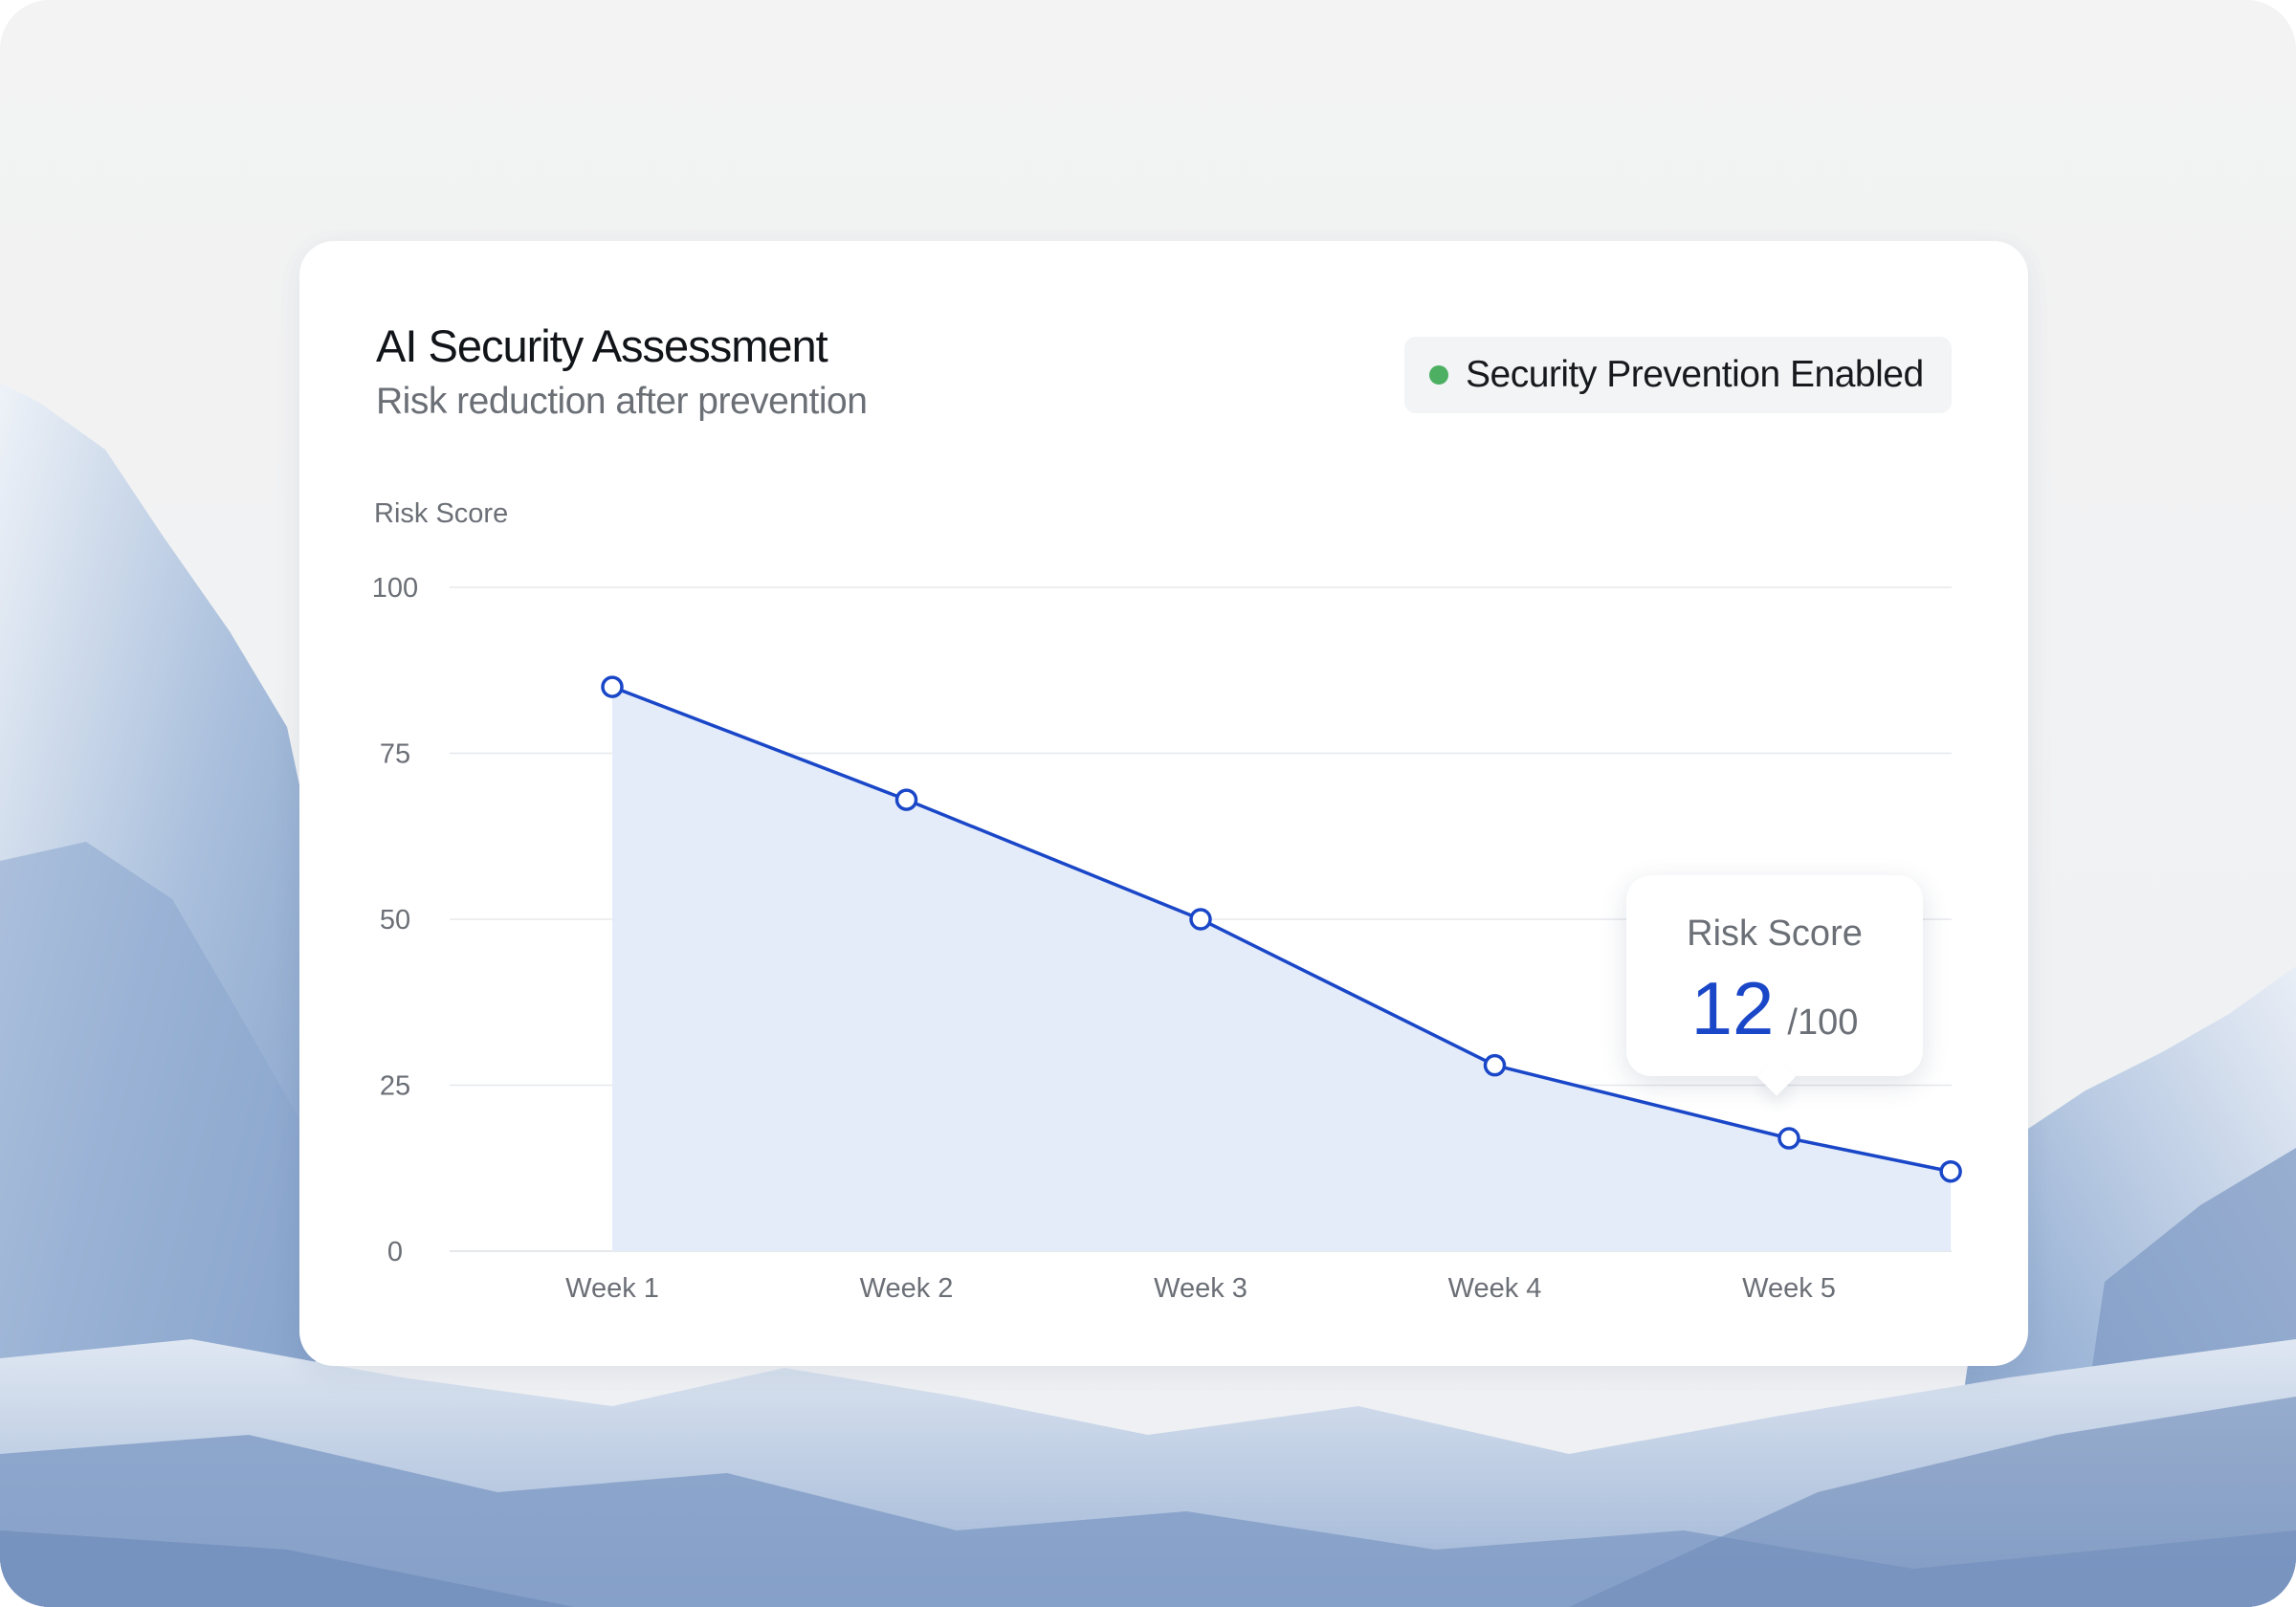  Describe the element at coordinates (395, 1252) in the screenshot. I see `y-tick-label: 0` at that location.